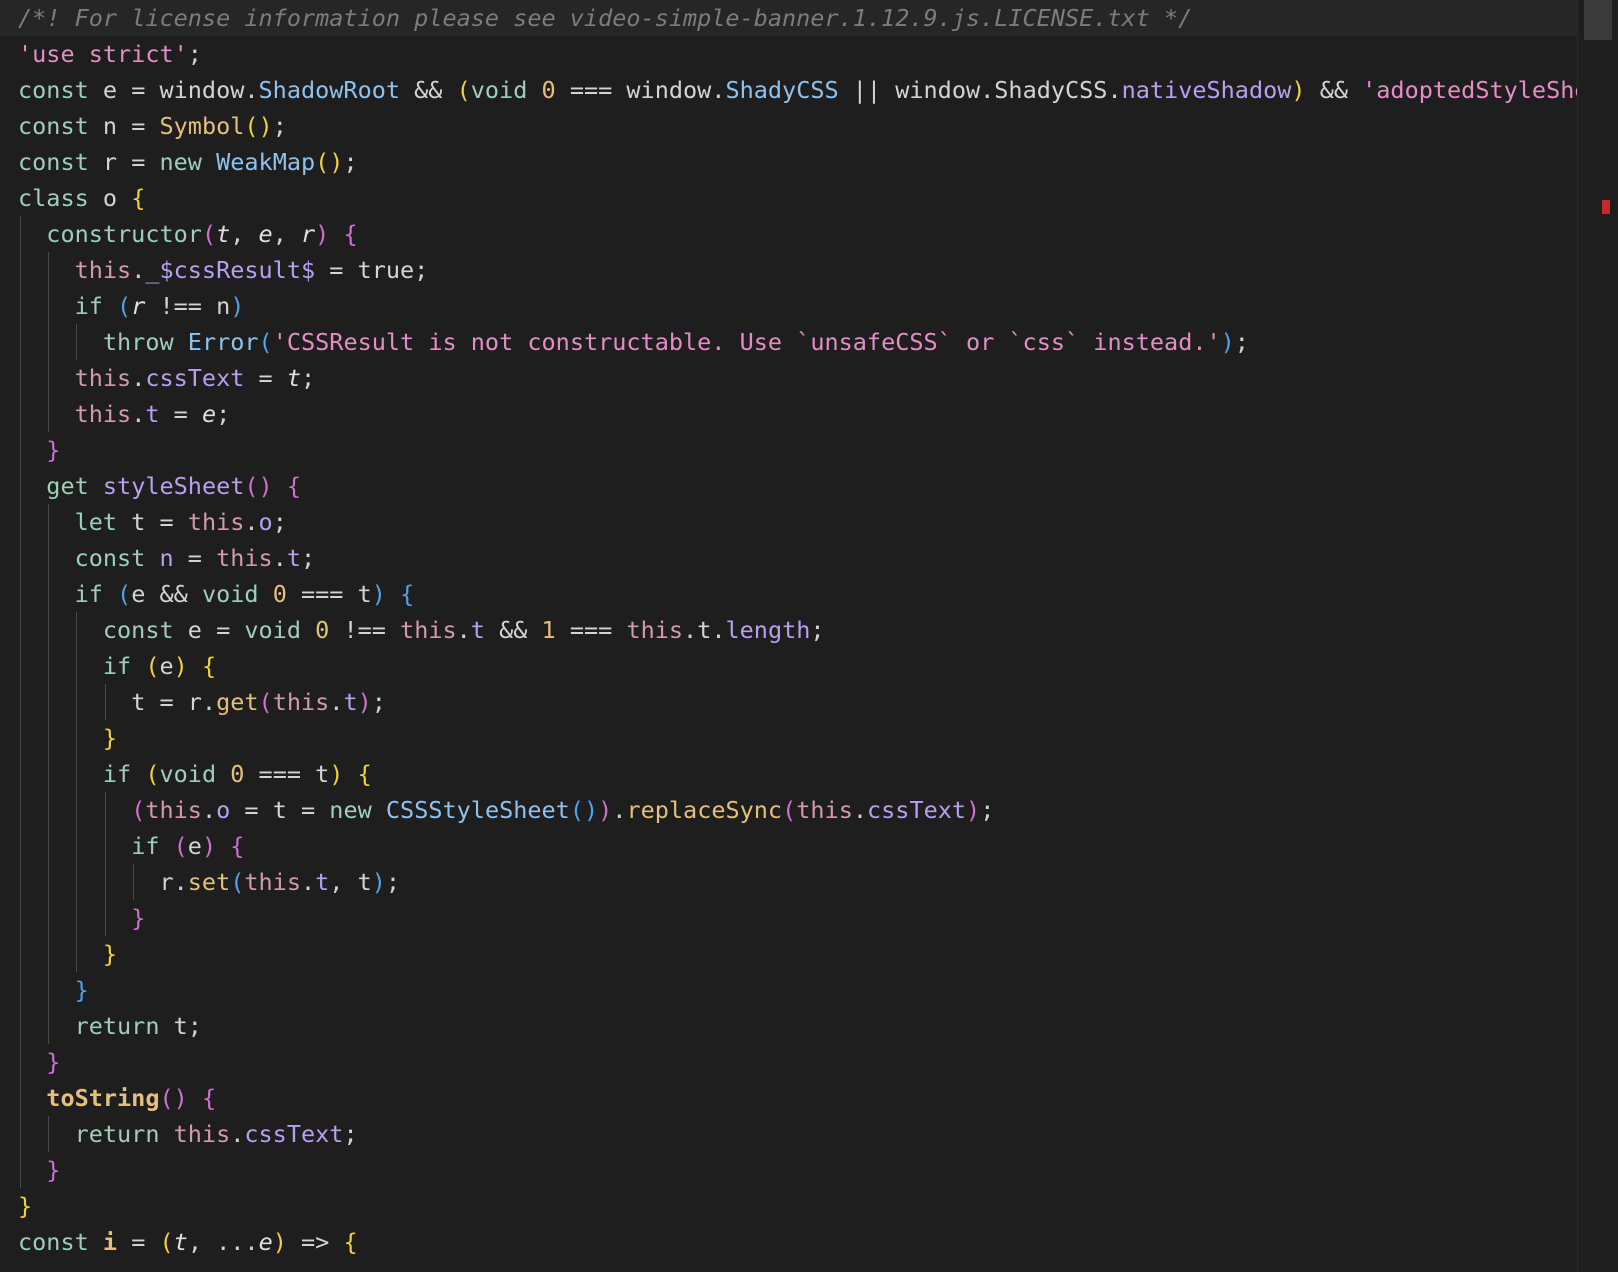 Image resolution: width=1618 pixels, height=1272 pixels. Describe the element at coordinates (1597, 636) in the screenshot. I see `vertical-scrollbar` at that location.